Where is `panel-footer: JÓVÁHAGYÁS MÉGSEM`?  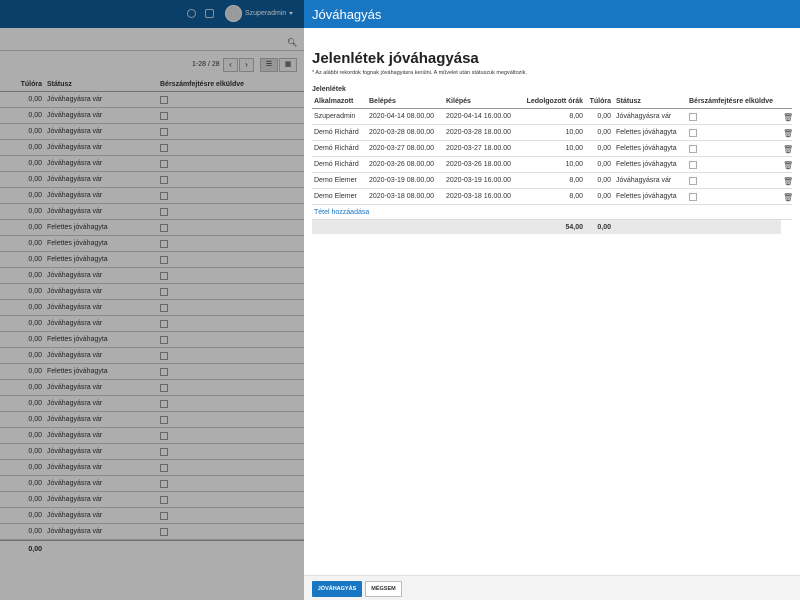
panel-footer: JÓVÁHAGYÁS MÉGSEM is located at coordinates (552, 587).